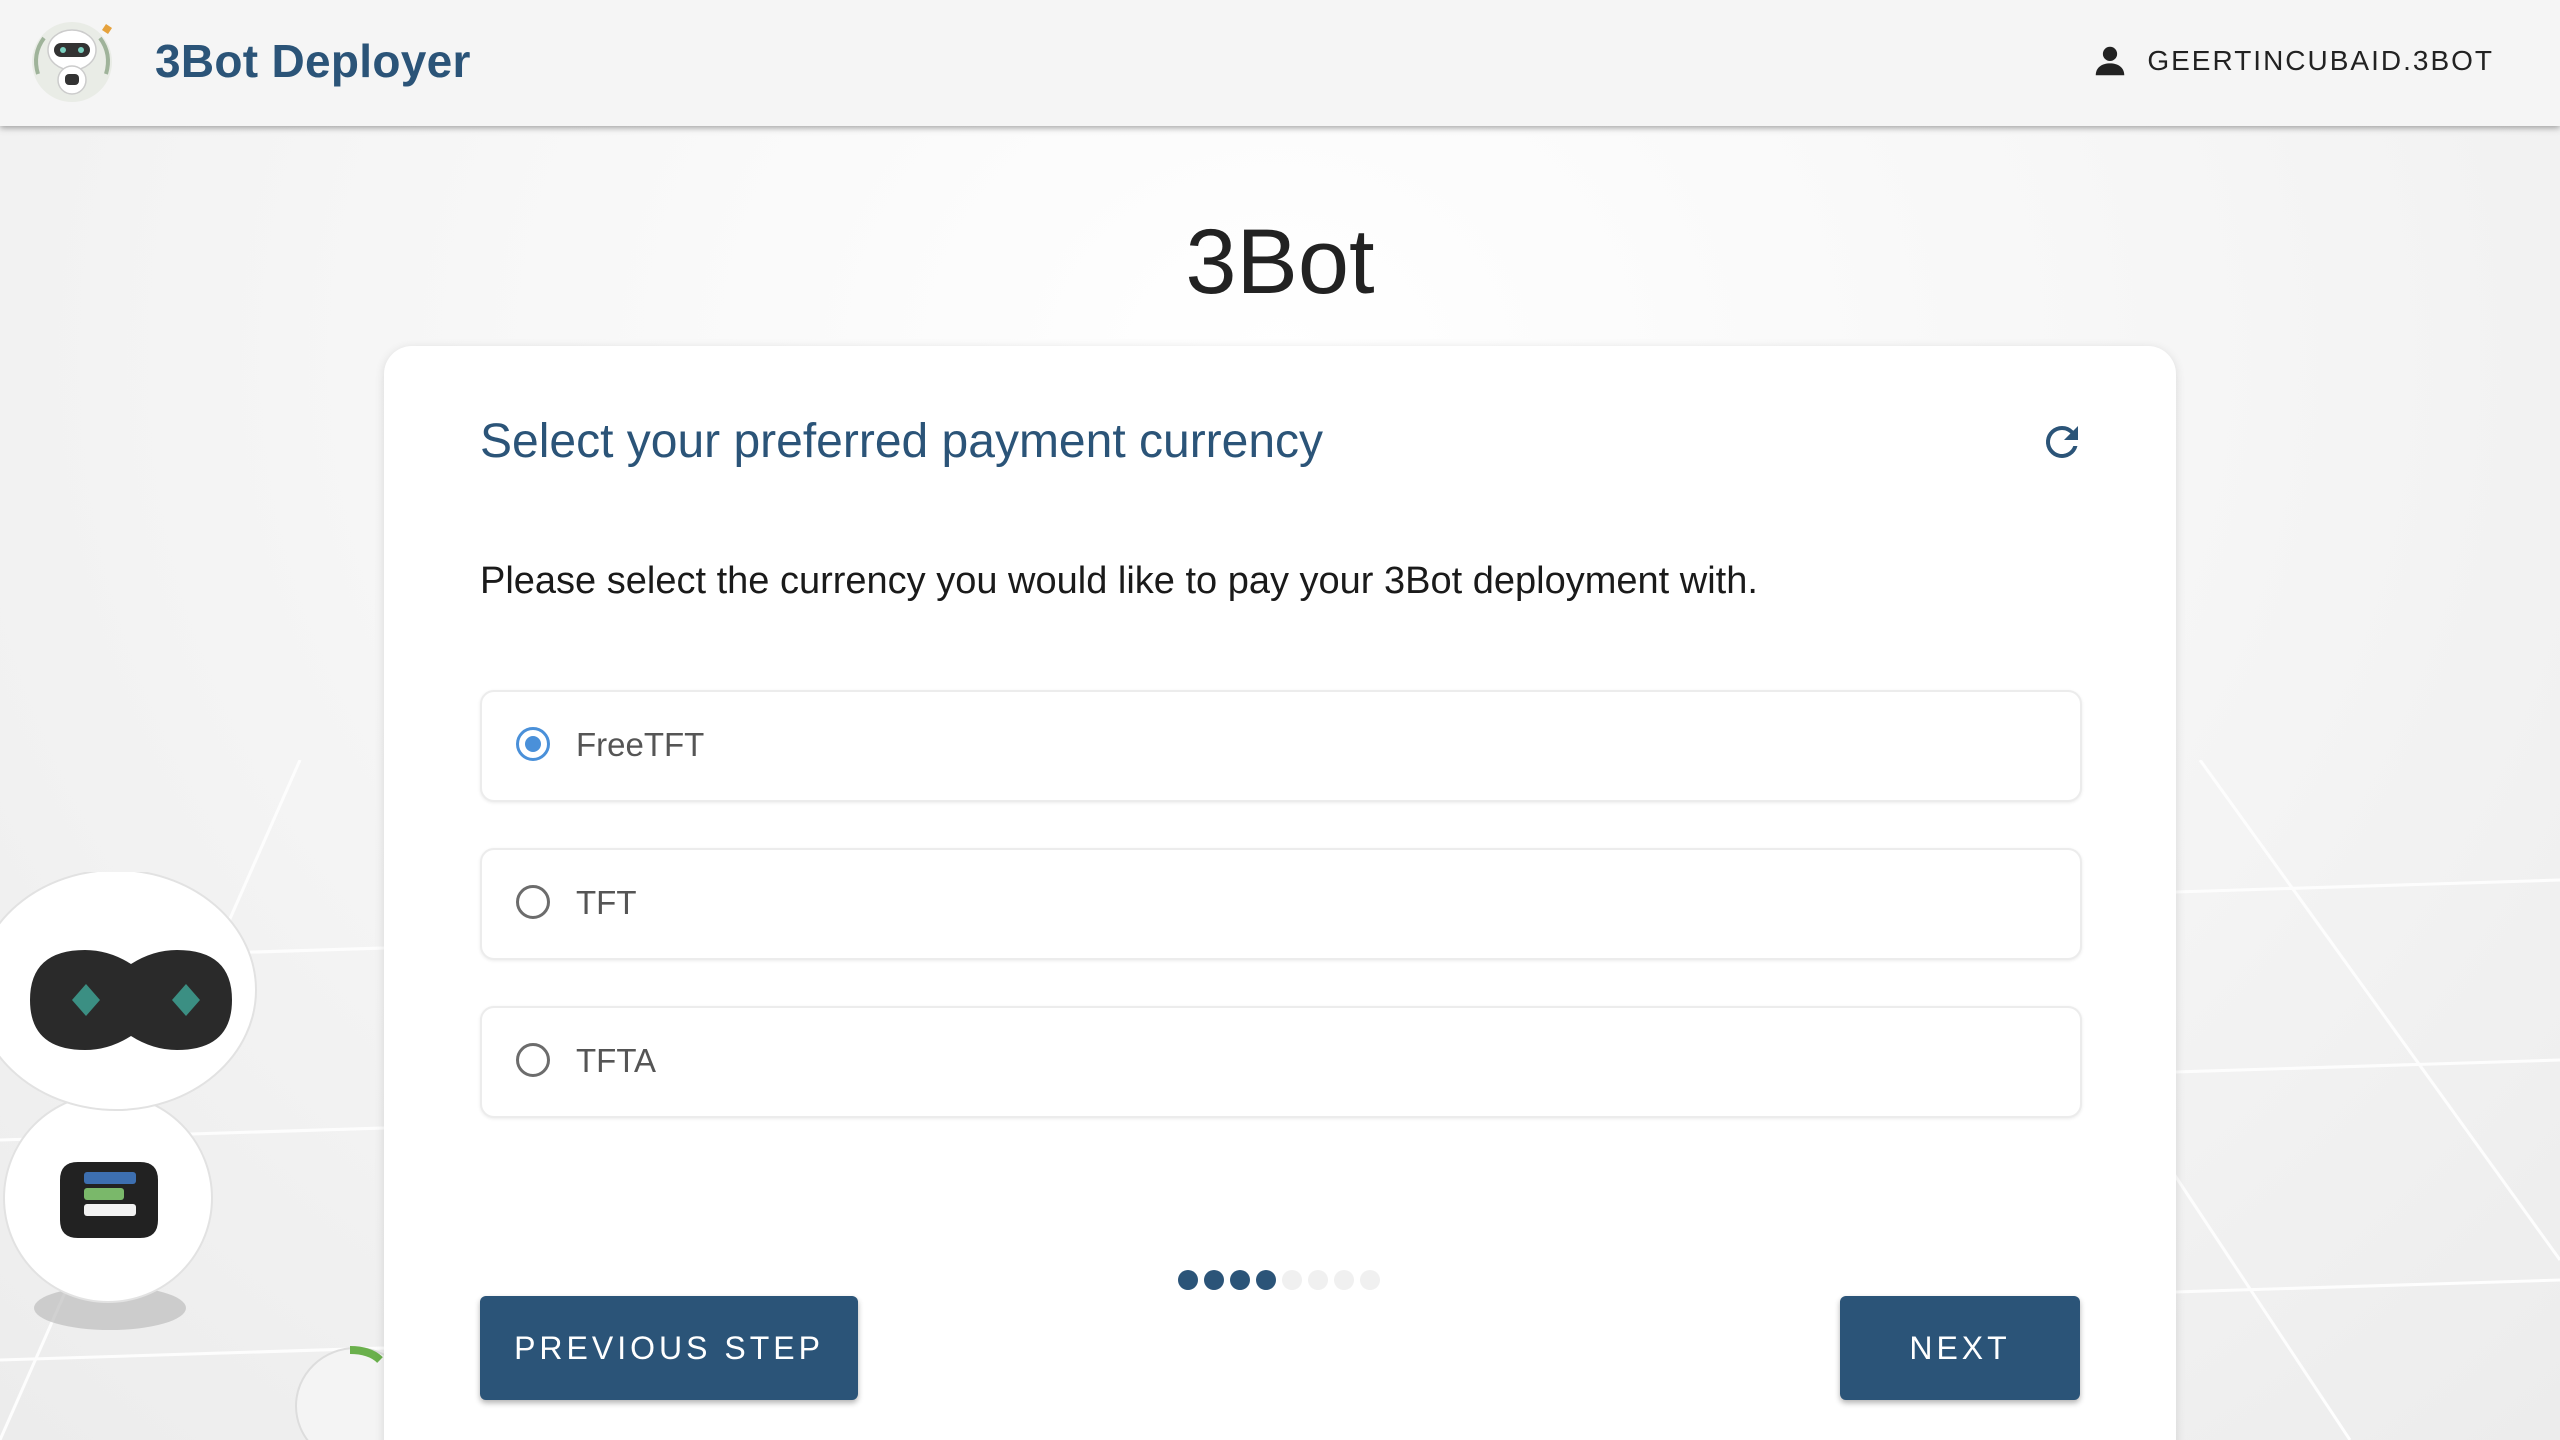 The image size is (2560, 1440). I want to click on account-icon, so click(2110, 61).